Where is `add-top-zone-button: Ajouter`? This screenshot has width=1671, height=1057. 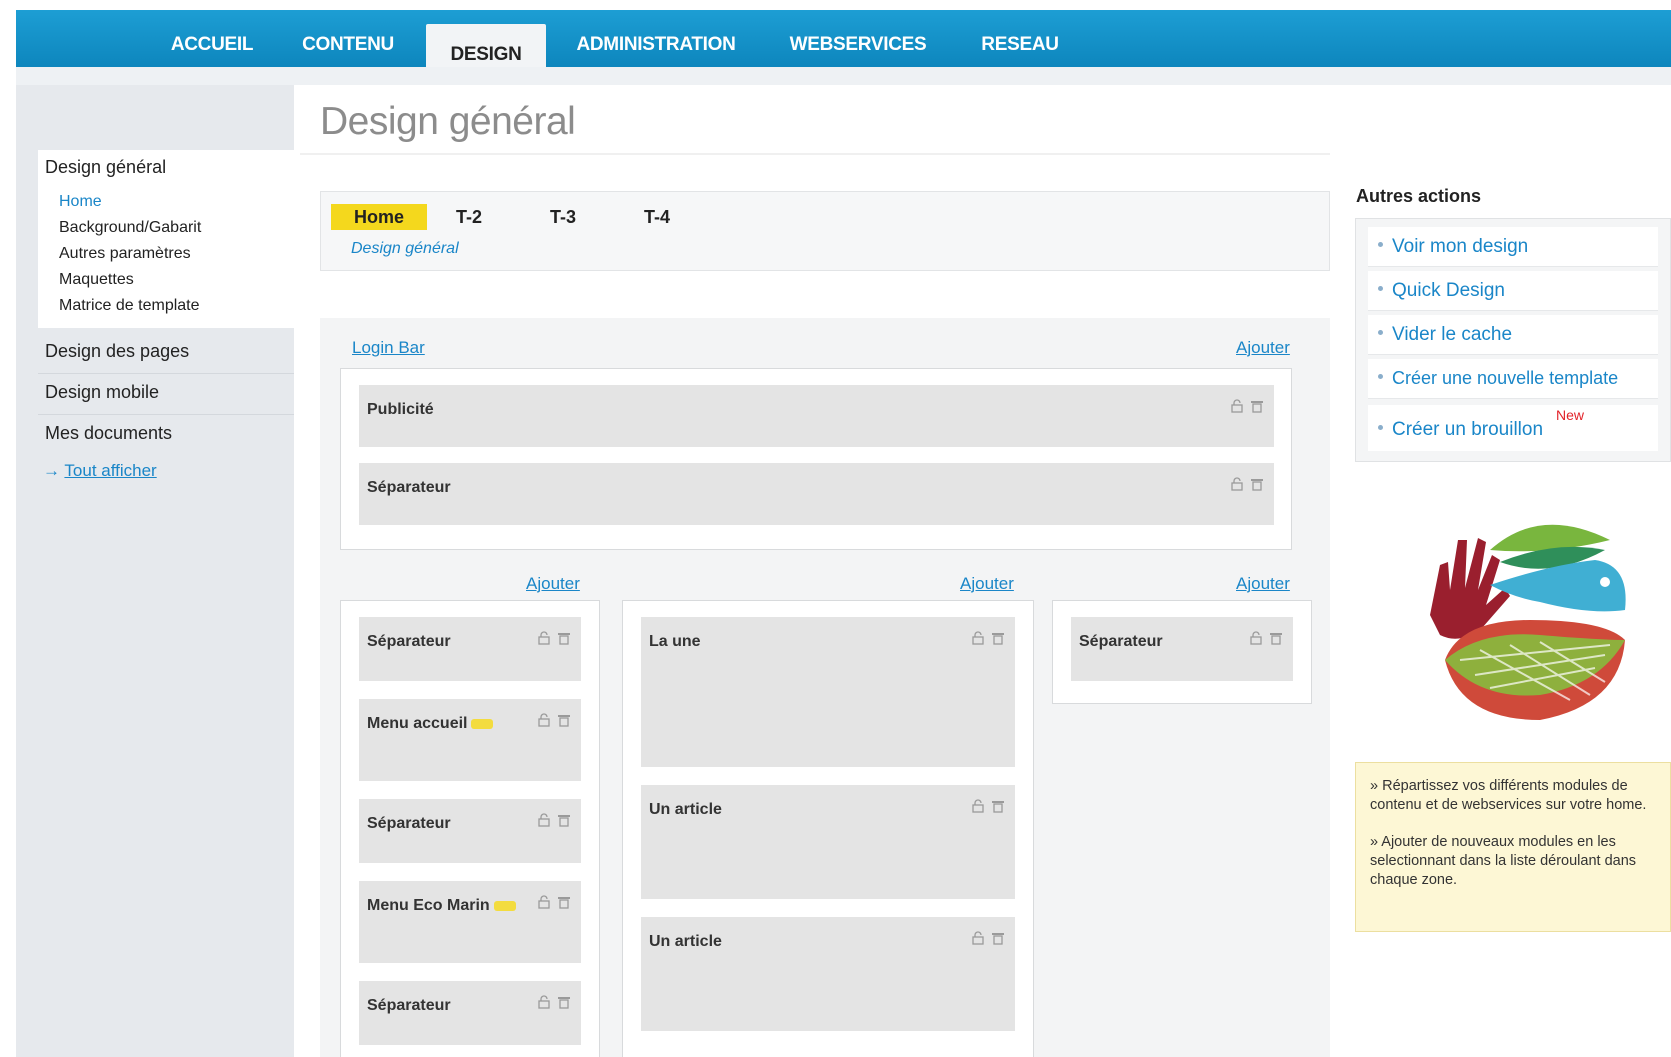
add-top-zone-button: Ajouter is located at coordinates (1263, 348).